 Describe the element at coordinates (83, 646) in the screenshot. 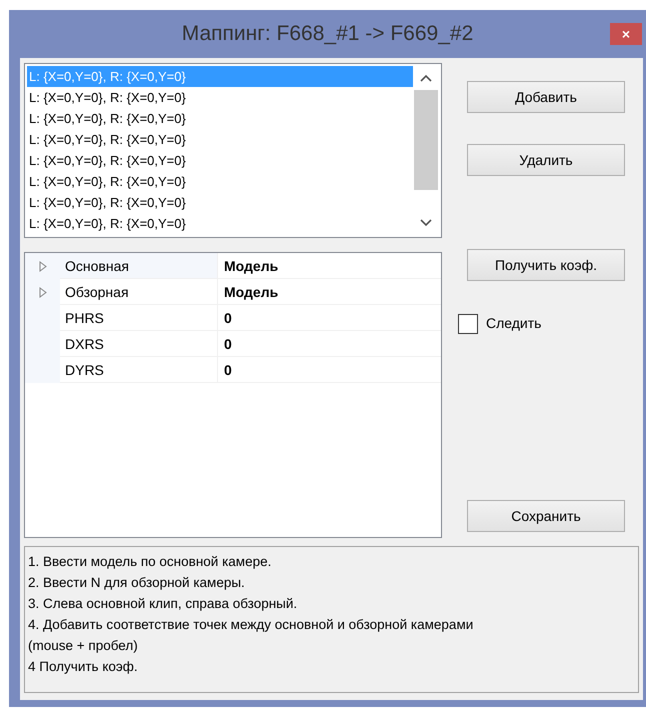

I see `instruction-line: (mouse + пробел)` at that location.